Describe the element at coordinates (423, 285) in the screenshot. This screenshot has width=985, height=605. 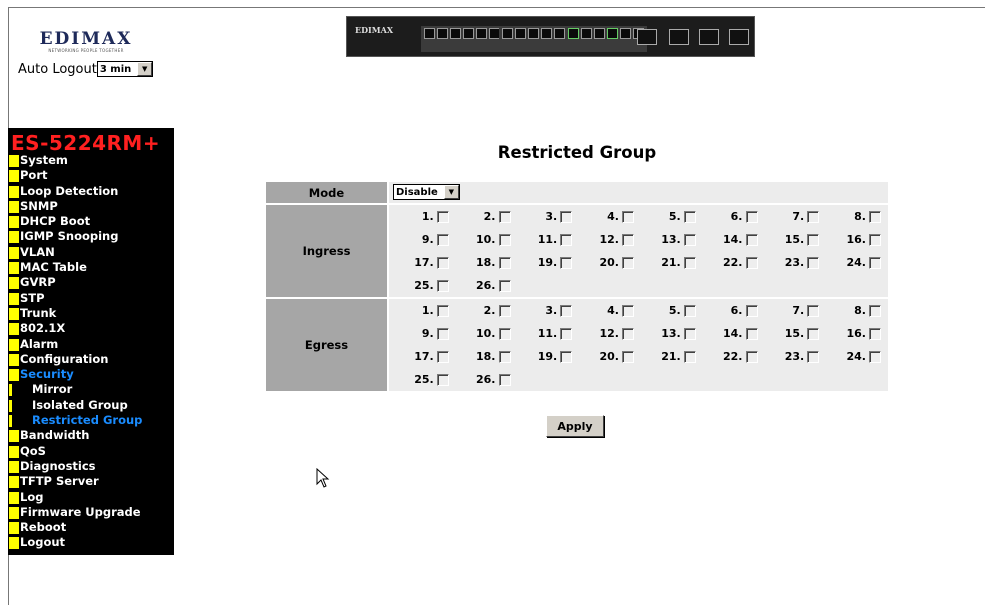
I see `ingress-port-cell: 25.` at that location.